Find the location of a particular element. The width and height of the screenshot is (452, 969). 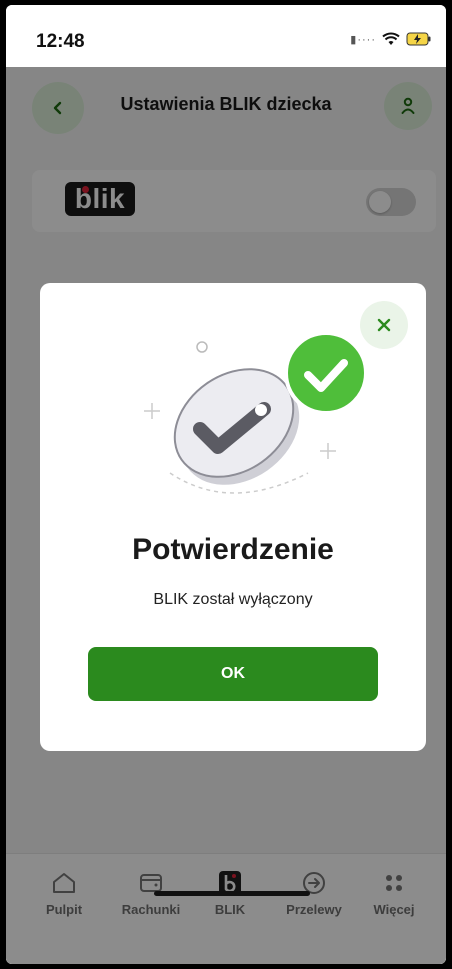

status-bar: 12:48 ▮···· is located at coordinates (226, 36).